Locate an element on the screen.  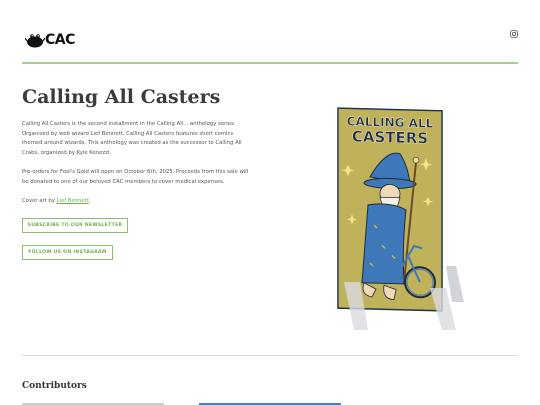
cover-artist-link: Lief Bennett is located at coordinates (73, 201).